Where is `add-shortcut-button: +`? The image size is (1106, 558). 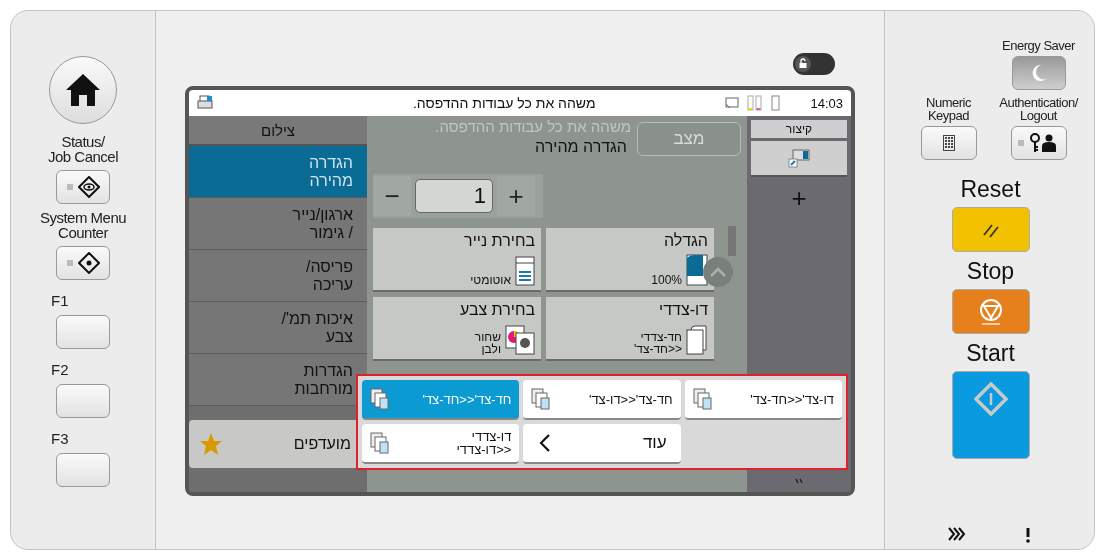 add-shortcut-button: + is located at coordinates (799, 198).